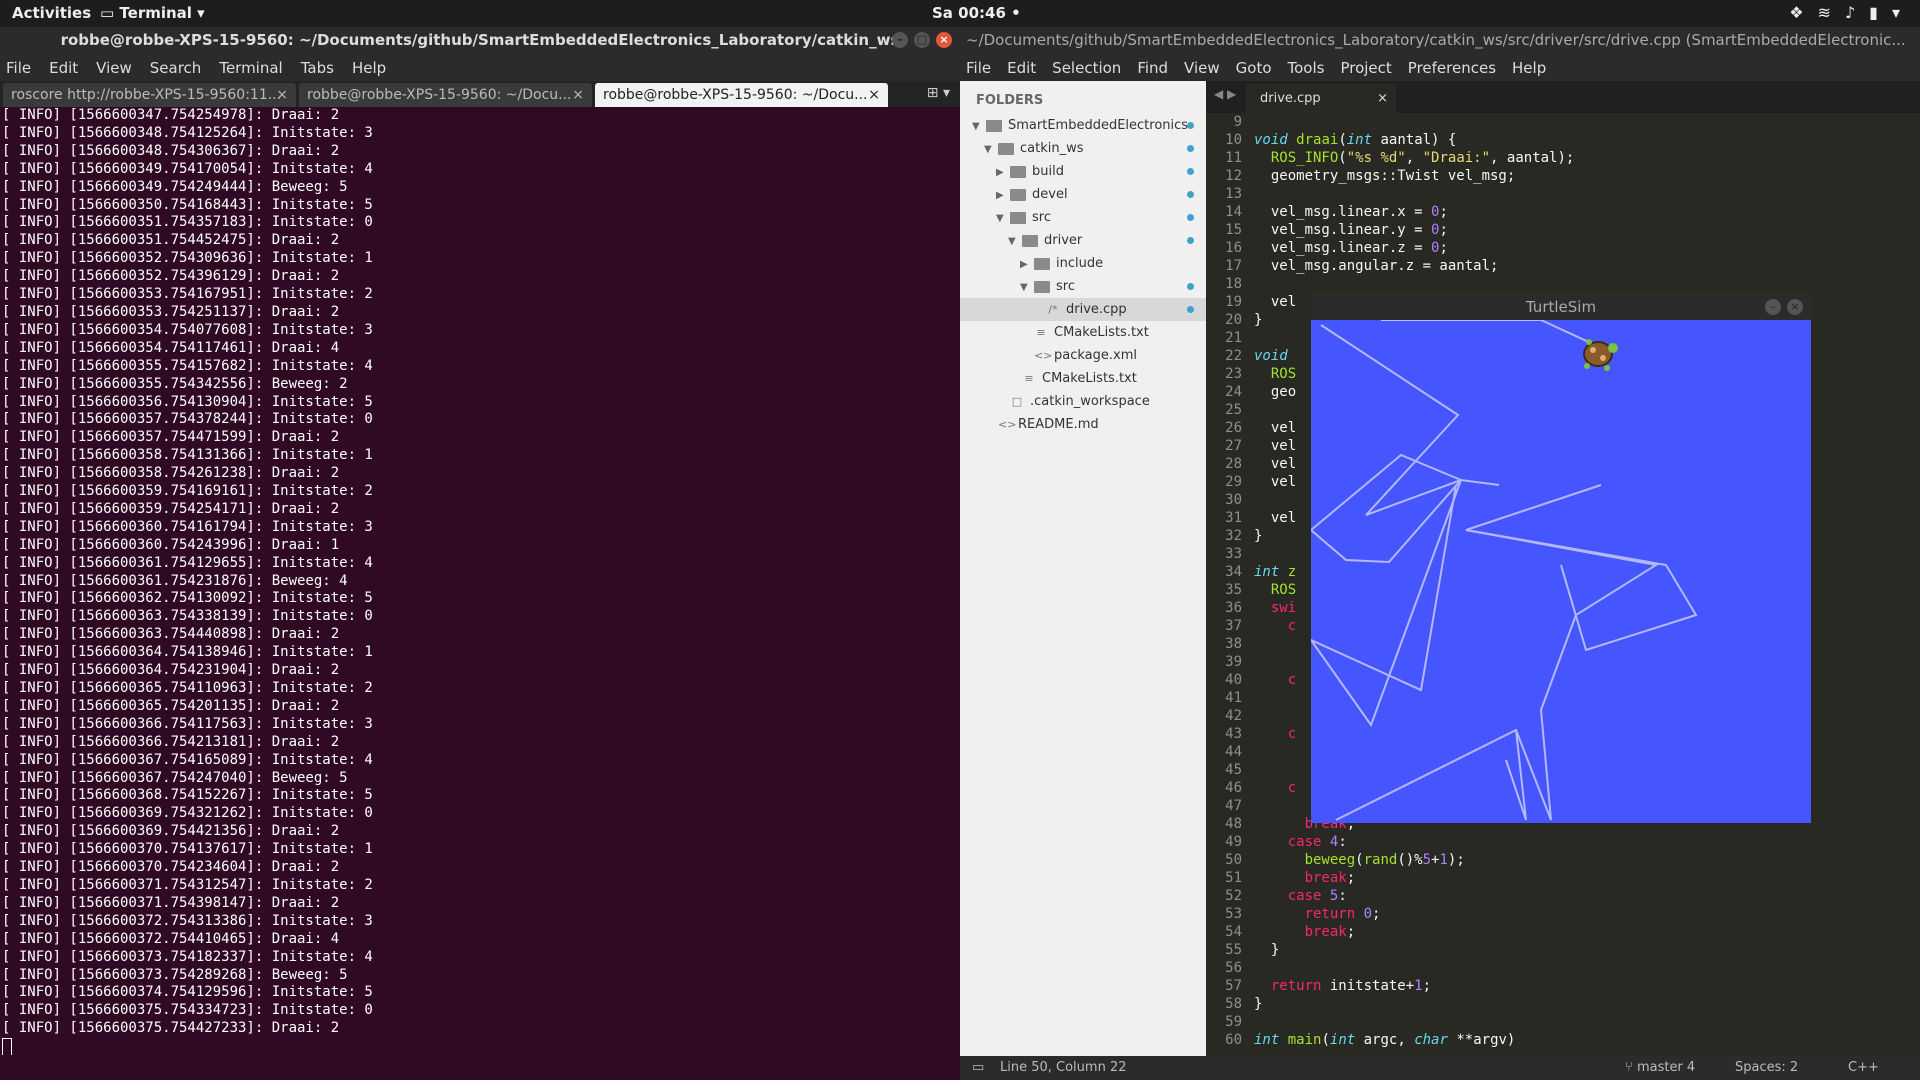 The width and height of the screenshot is (1920, 1080). Describe the element at coordinates (7, 1046) in the screenshot. I see `terminal-cursor` at that location.